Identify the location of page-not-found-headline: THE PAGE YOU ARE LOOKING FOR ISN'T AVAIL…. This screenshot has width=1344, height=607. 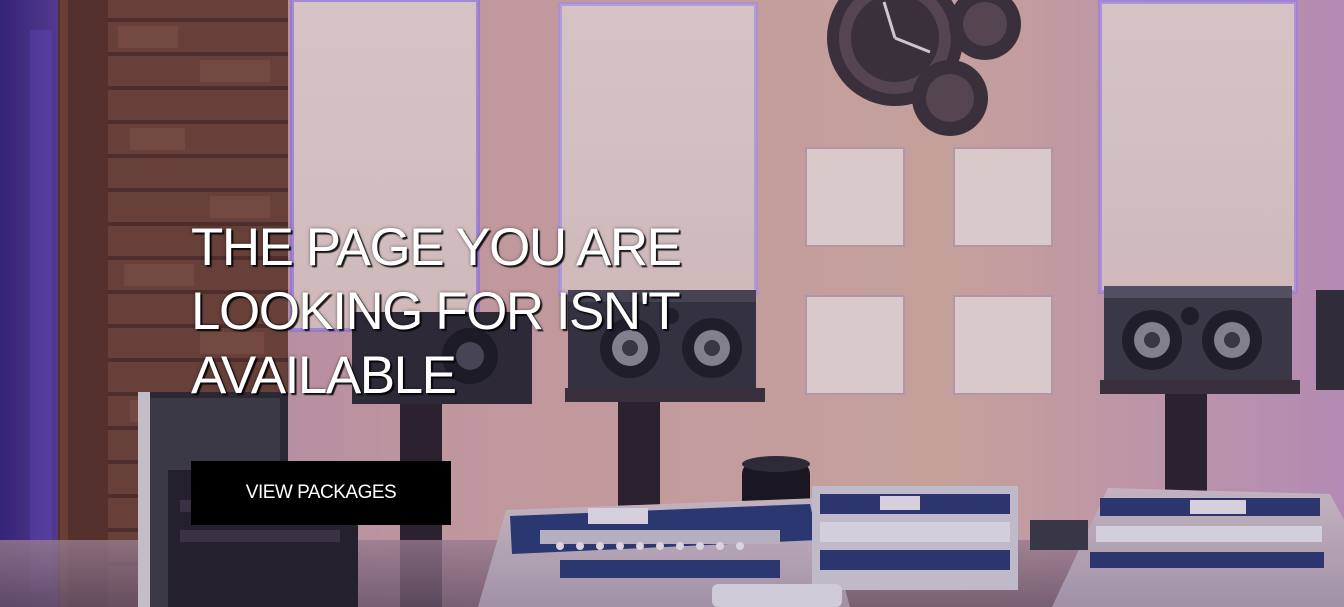
(471, 312).